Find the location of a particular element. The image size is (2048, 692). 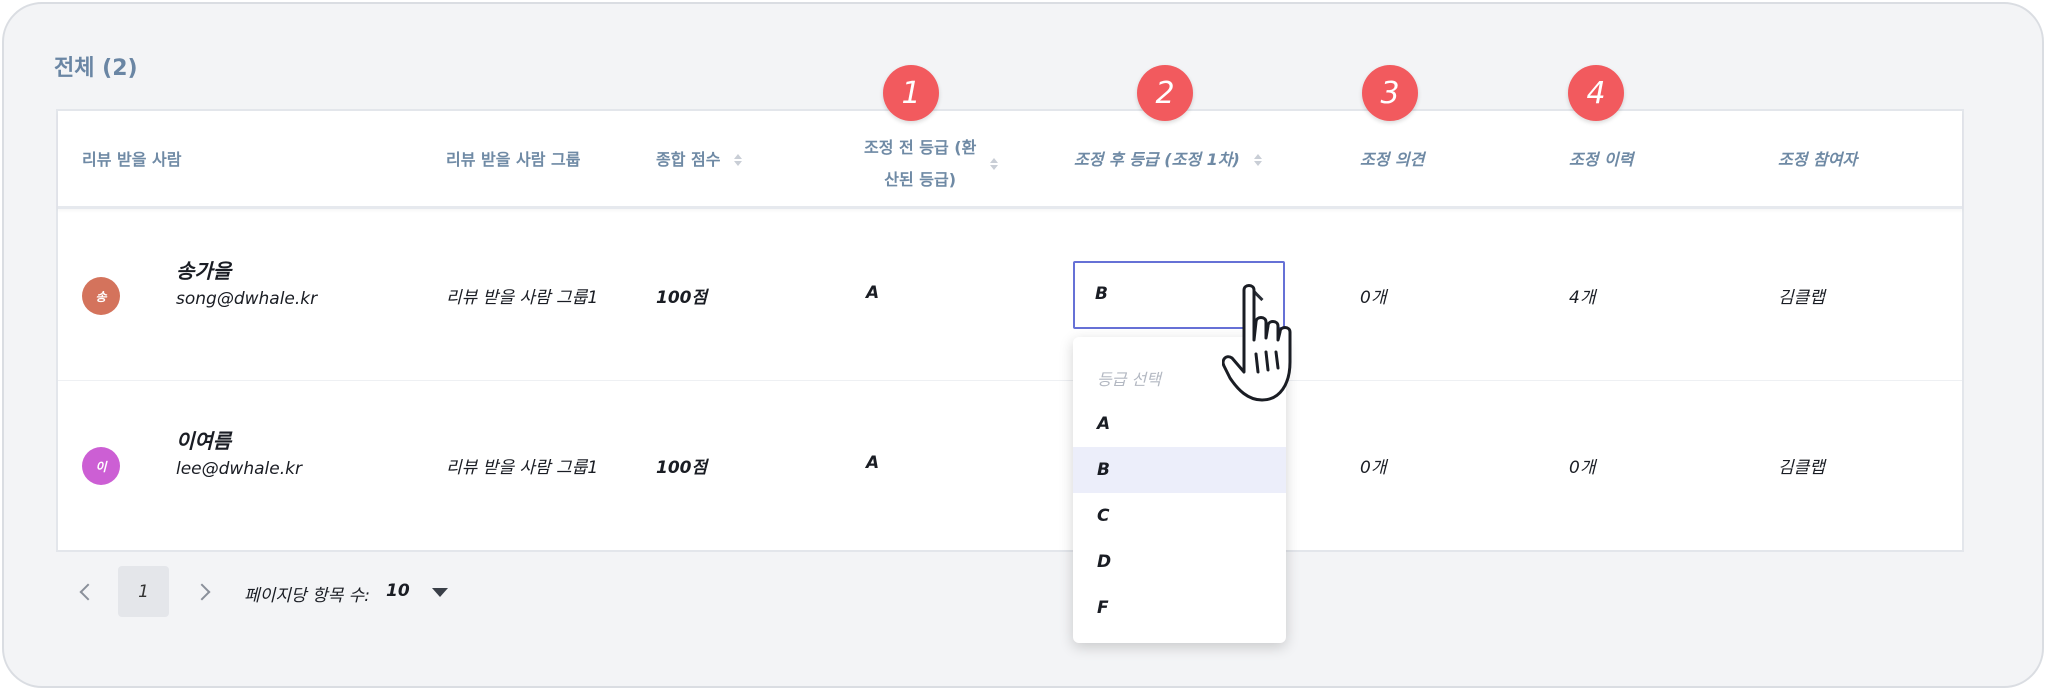

col-header-participants-label: 조정 참여자 is located at coordinates (1818, 159).